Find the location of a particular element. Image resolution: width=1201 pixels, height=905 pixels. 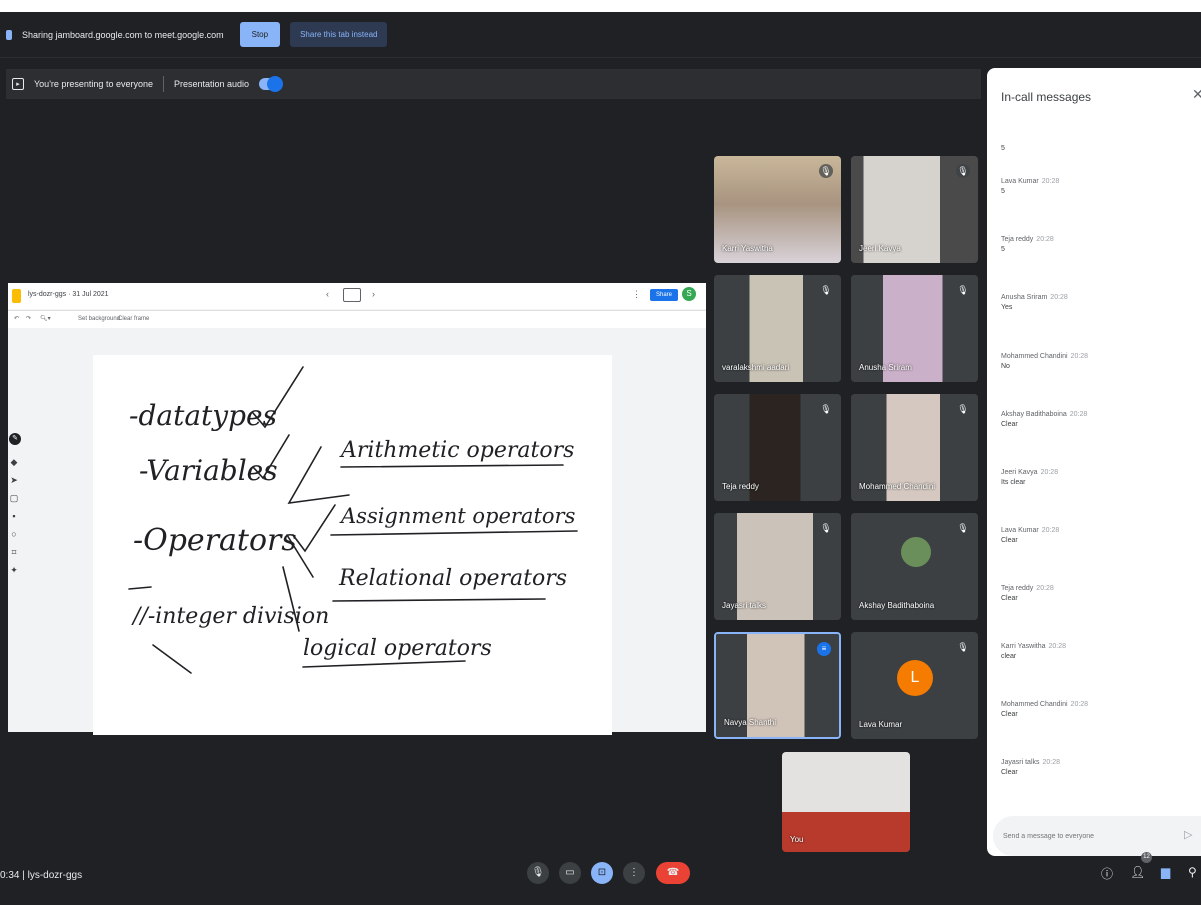

chat-icon: ▆ is located at coordinates (1165, 872).